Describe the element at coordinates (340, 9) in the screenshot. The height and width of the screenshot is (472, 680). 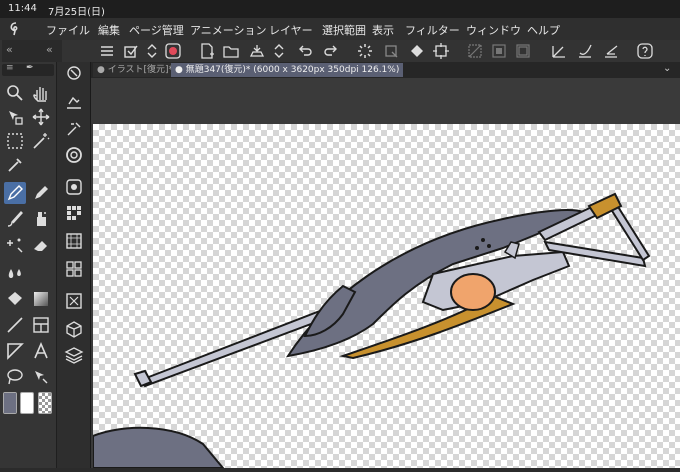
I see `status-bar: 11:44 7月25日(日)` at that location.